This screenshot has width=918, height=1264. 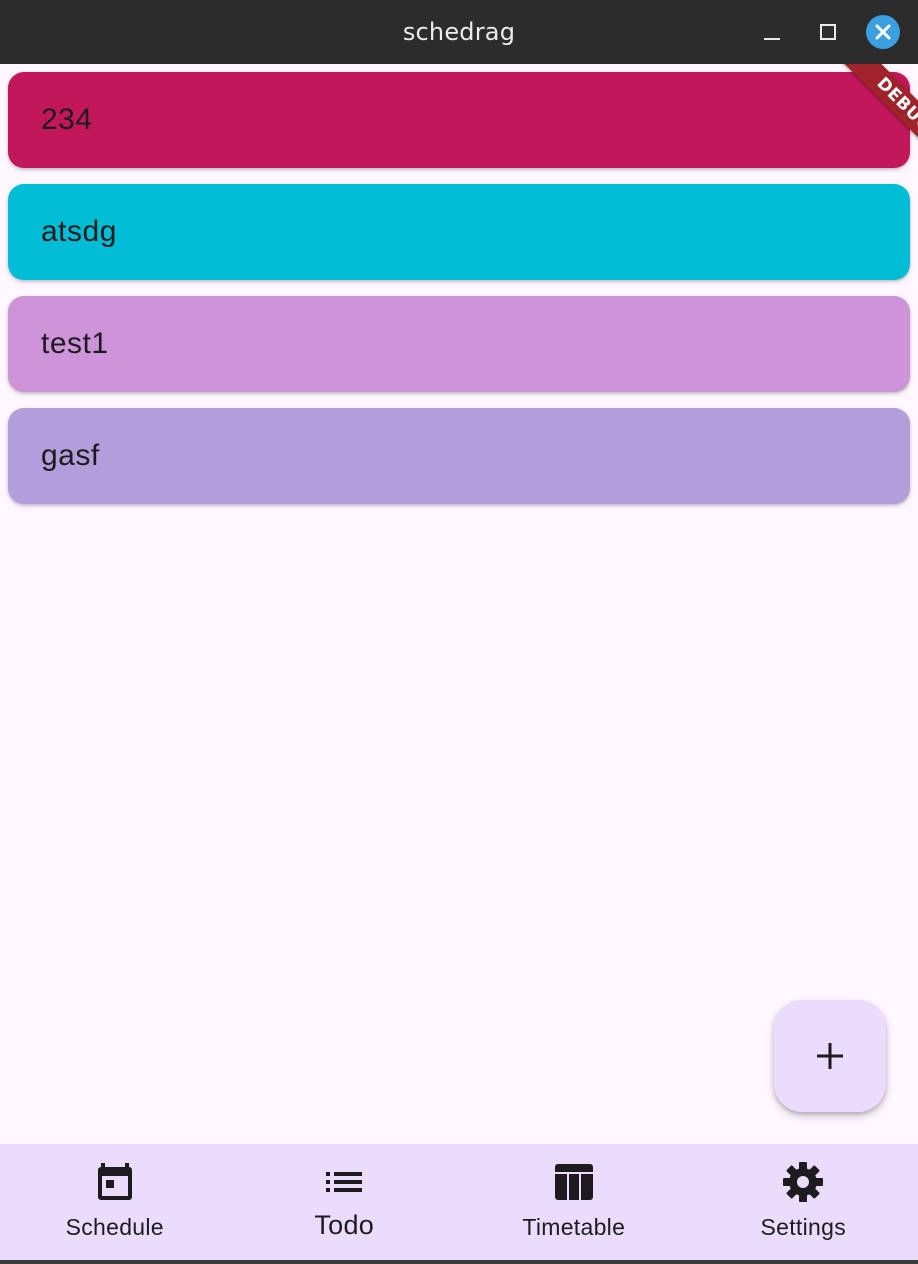 I want to click on bottom-navigation: Schedule Todo Timetable Settings, so click(x=459, y=1202).